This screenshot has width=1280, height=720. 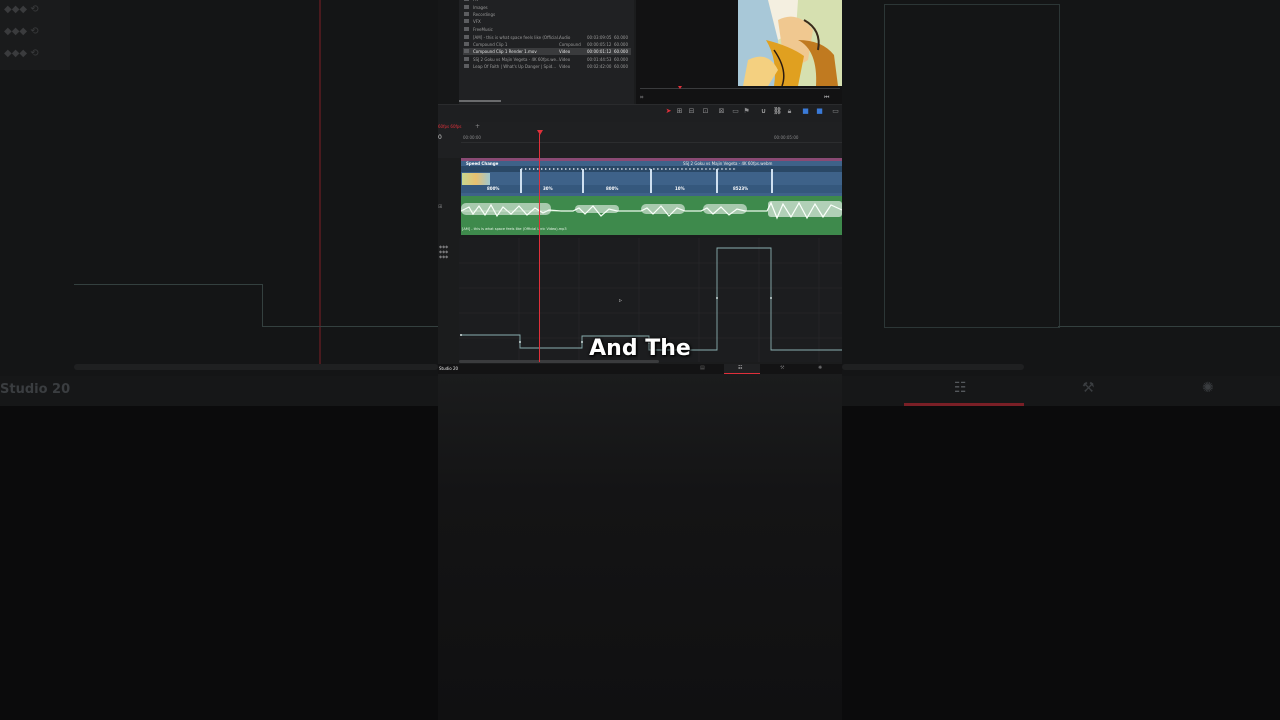 What do you see at coordinates (651, 142) in the screenshot?
I see `ruler-baseline` at bounding box center [651, 142].